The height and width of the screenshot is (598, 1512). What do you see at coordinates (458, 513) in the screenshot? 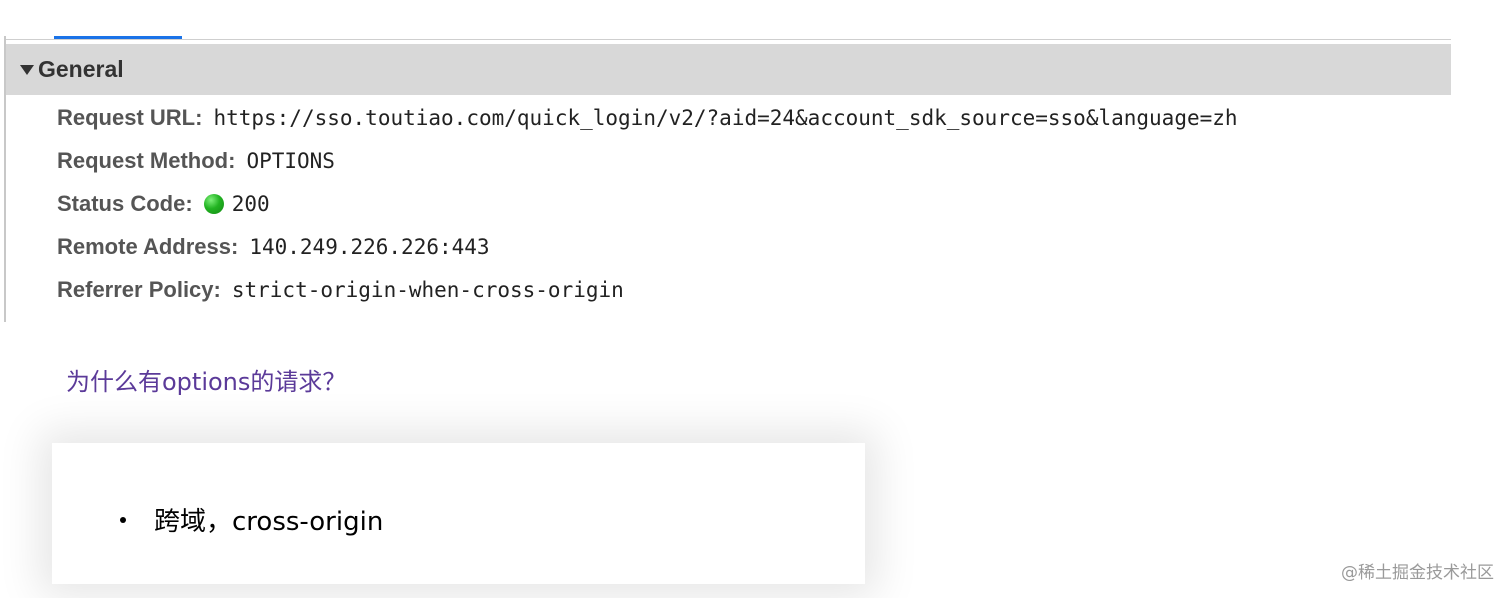
I see `answer-card: 跨域，cross-origin` at bounding box center [458, 513].